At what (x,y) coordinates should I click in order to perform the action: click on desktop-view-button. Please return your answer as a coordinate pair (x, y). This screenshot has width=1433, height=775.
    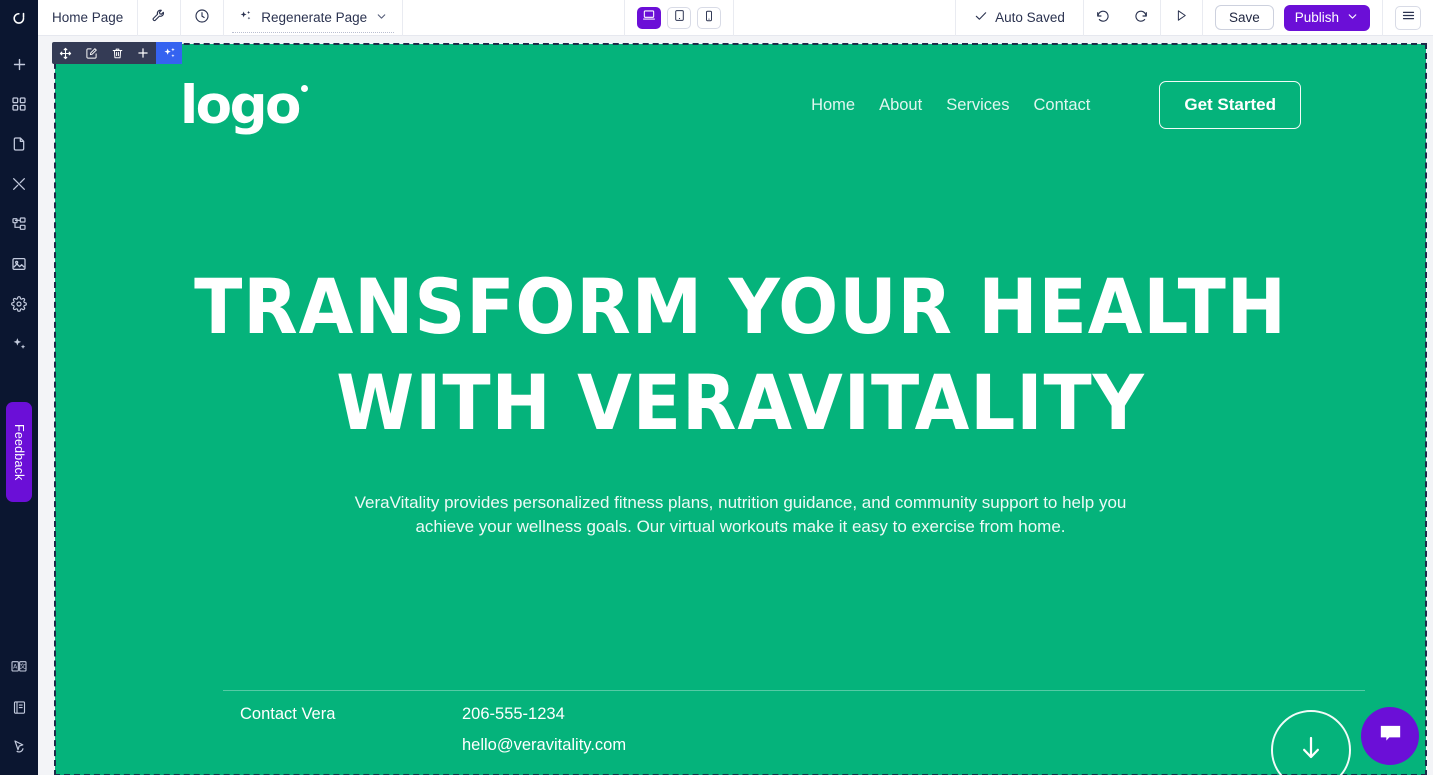
    Looking at the image, I should click on (649, 17).